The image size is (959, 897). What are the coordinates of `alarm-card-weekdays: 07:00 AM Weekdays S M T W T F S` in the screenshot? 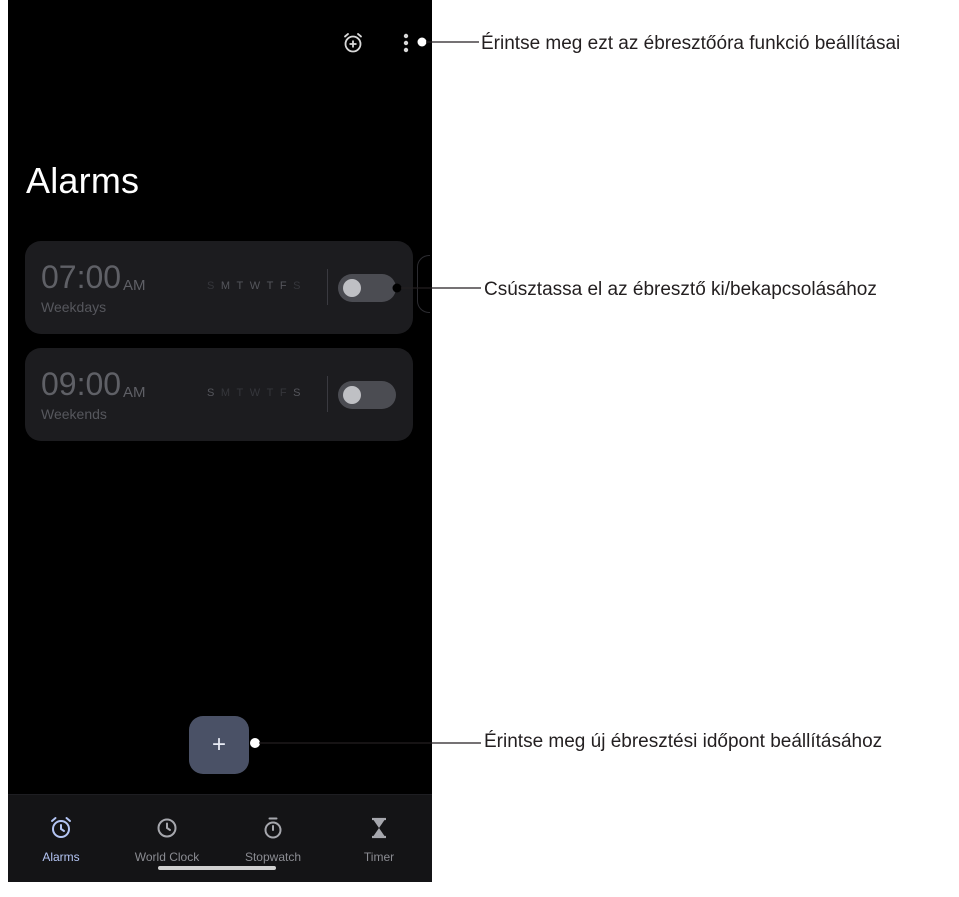 It's located at (219, 287).